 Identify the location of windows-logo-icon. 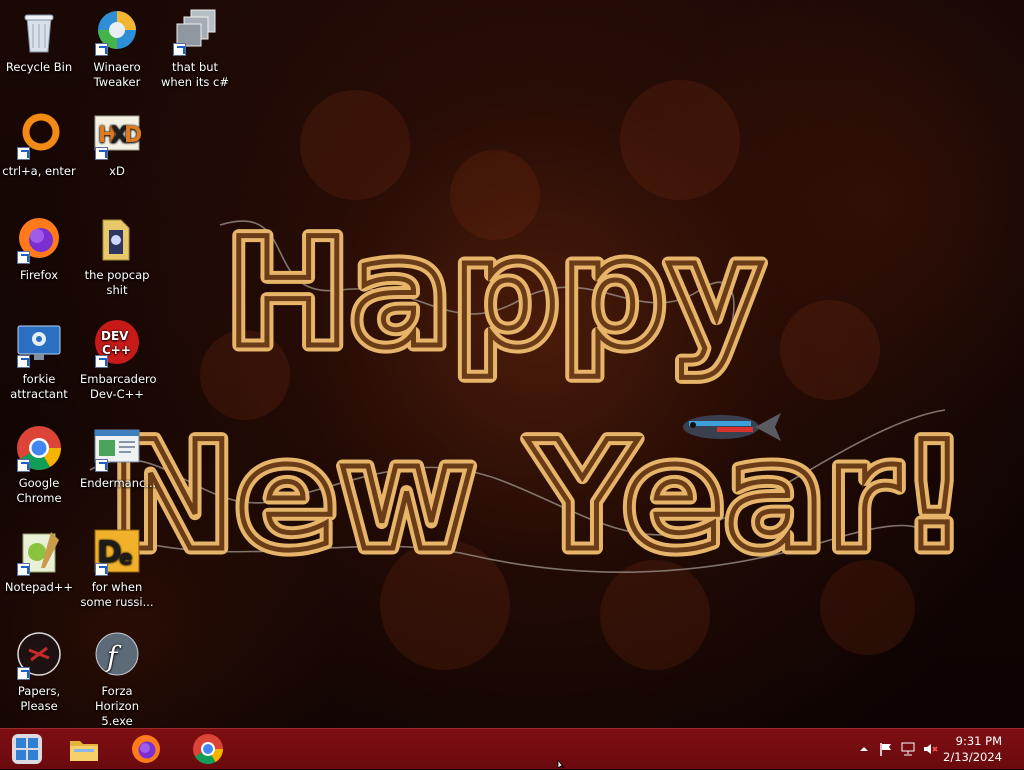
(27, 749).